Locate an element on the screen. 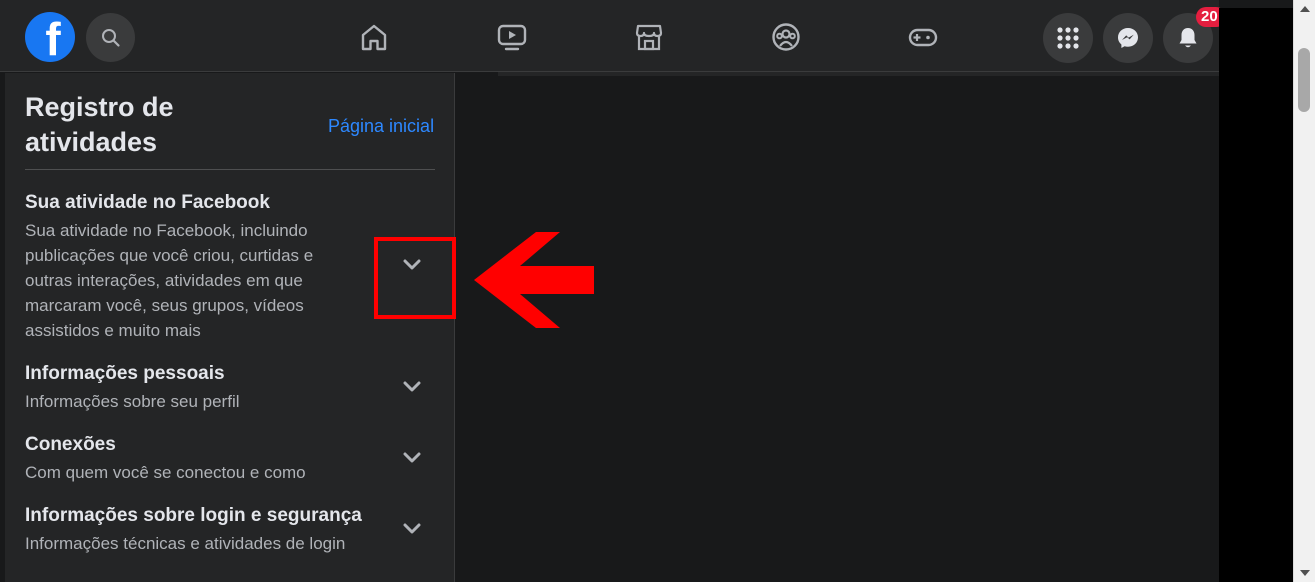 Image resolution: width=1315 pixels, height=582 pixels. marketplace-icon is located at coordinates (649, 37).